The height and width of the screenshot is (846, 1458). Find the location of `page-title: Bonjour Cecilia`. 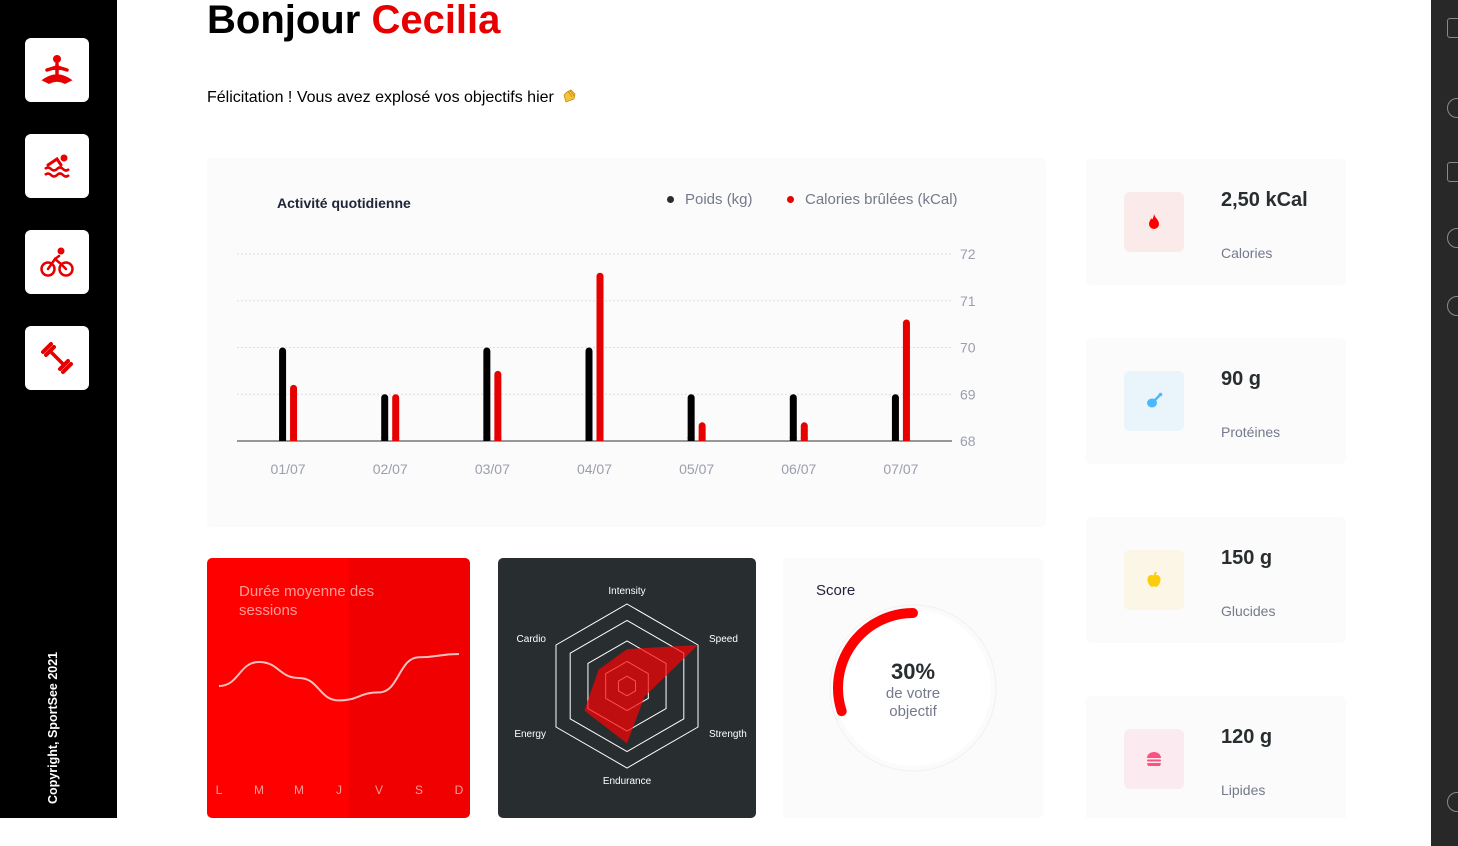

page-title: Bonjour Cecilia is located at coordinates (353, 21).